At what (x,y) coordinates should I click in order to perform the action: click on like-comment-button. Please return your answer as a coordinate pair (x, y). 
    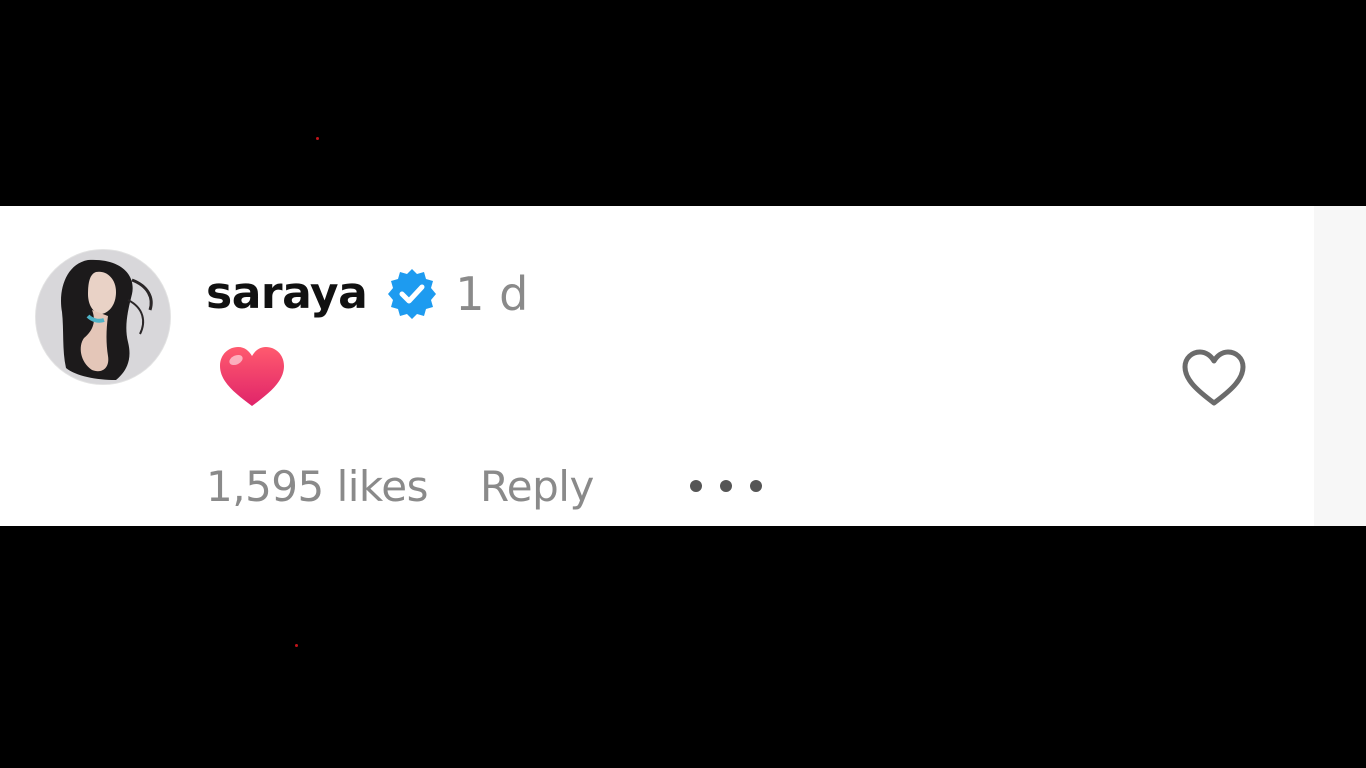
    Looking at the image, I should click on (1214, 378).